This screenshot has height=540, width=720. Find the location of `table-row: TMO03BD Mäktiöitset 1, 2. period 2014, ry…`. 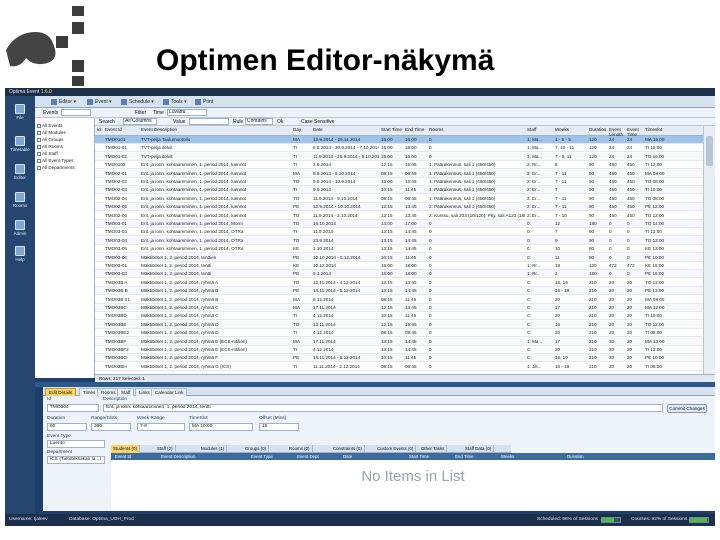

table-row: TMO03BD Mäktiöitset 1, 2. period 2014, ry… is located at coordinates (399, 316).